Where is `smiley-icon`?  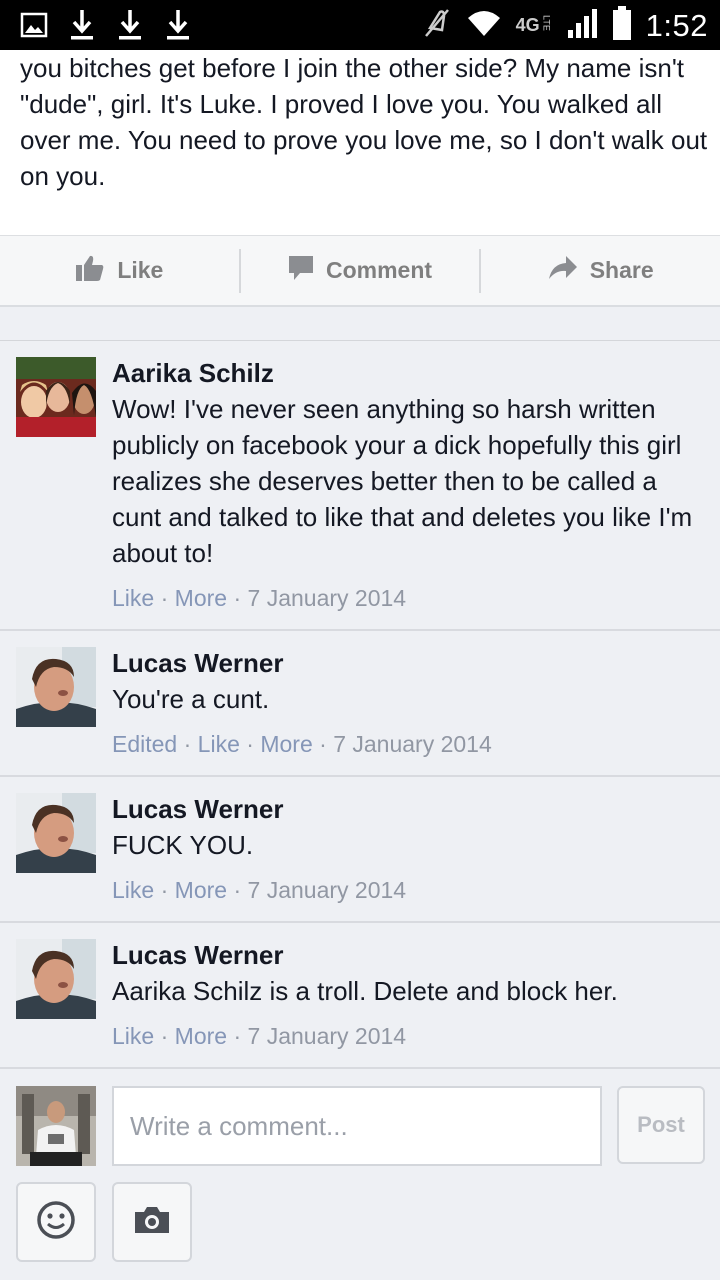 smiley-icon is located at coordinates (56, 1222).